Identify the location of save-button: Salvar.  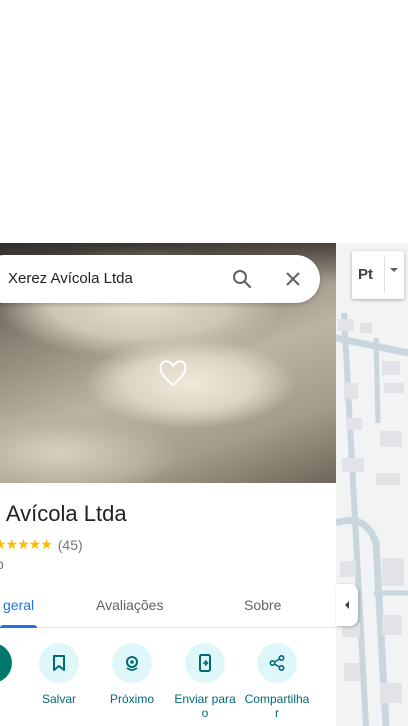
(59, 674).